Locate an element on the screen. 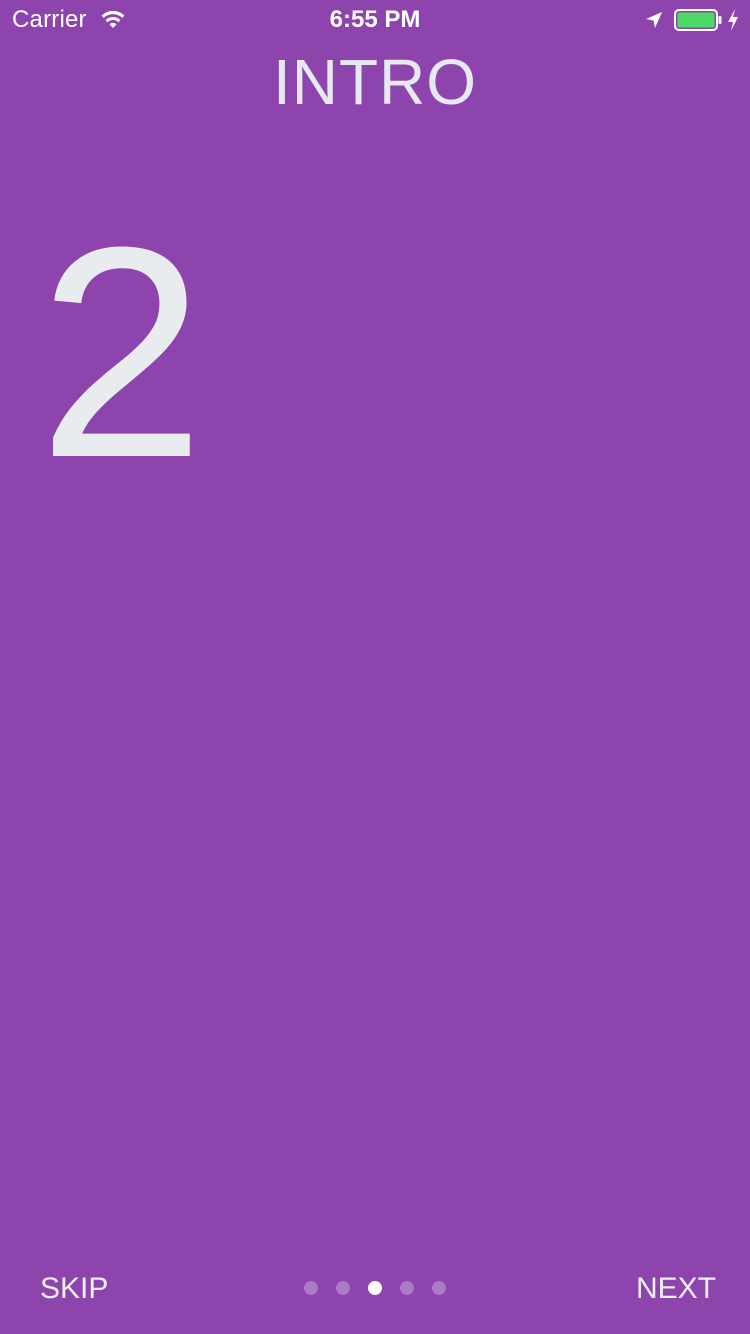  charging-bolt-icon is located at coordinates (733, 20).